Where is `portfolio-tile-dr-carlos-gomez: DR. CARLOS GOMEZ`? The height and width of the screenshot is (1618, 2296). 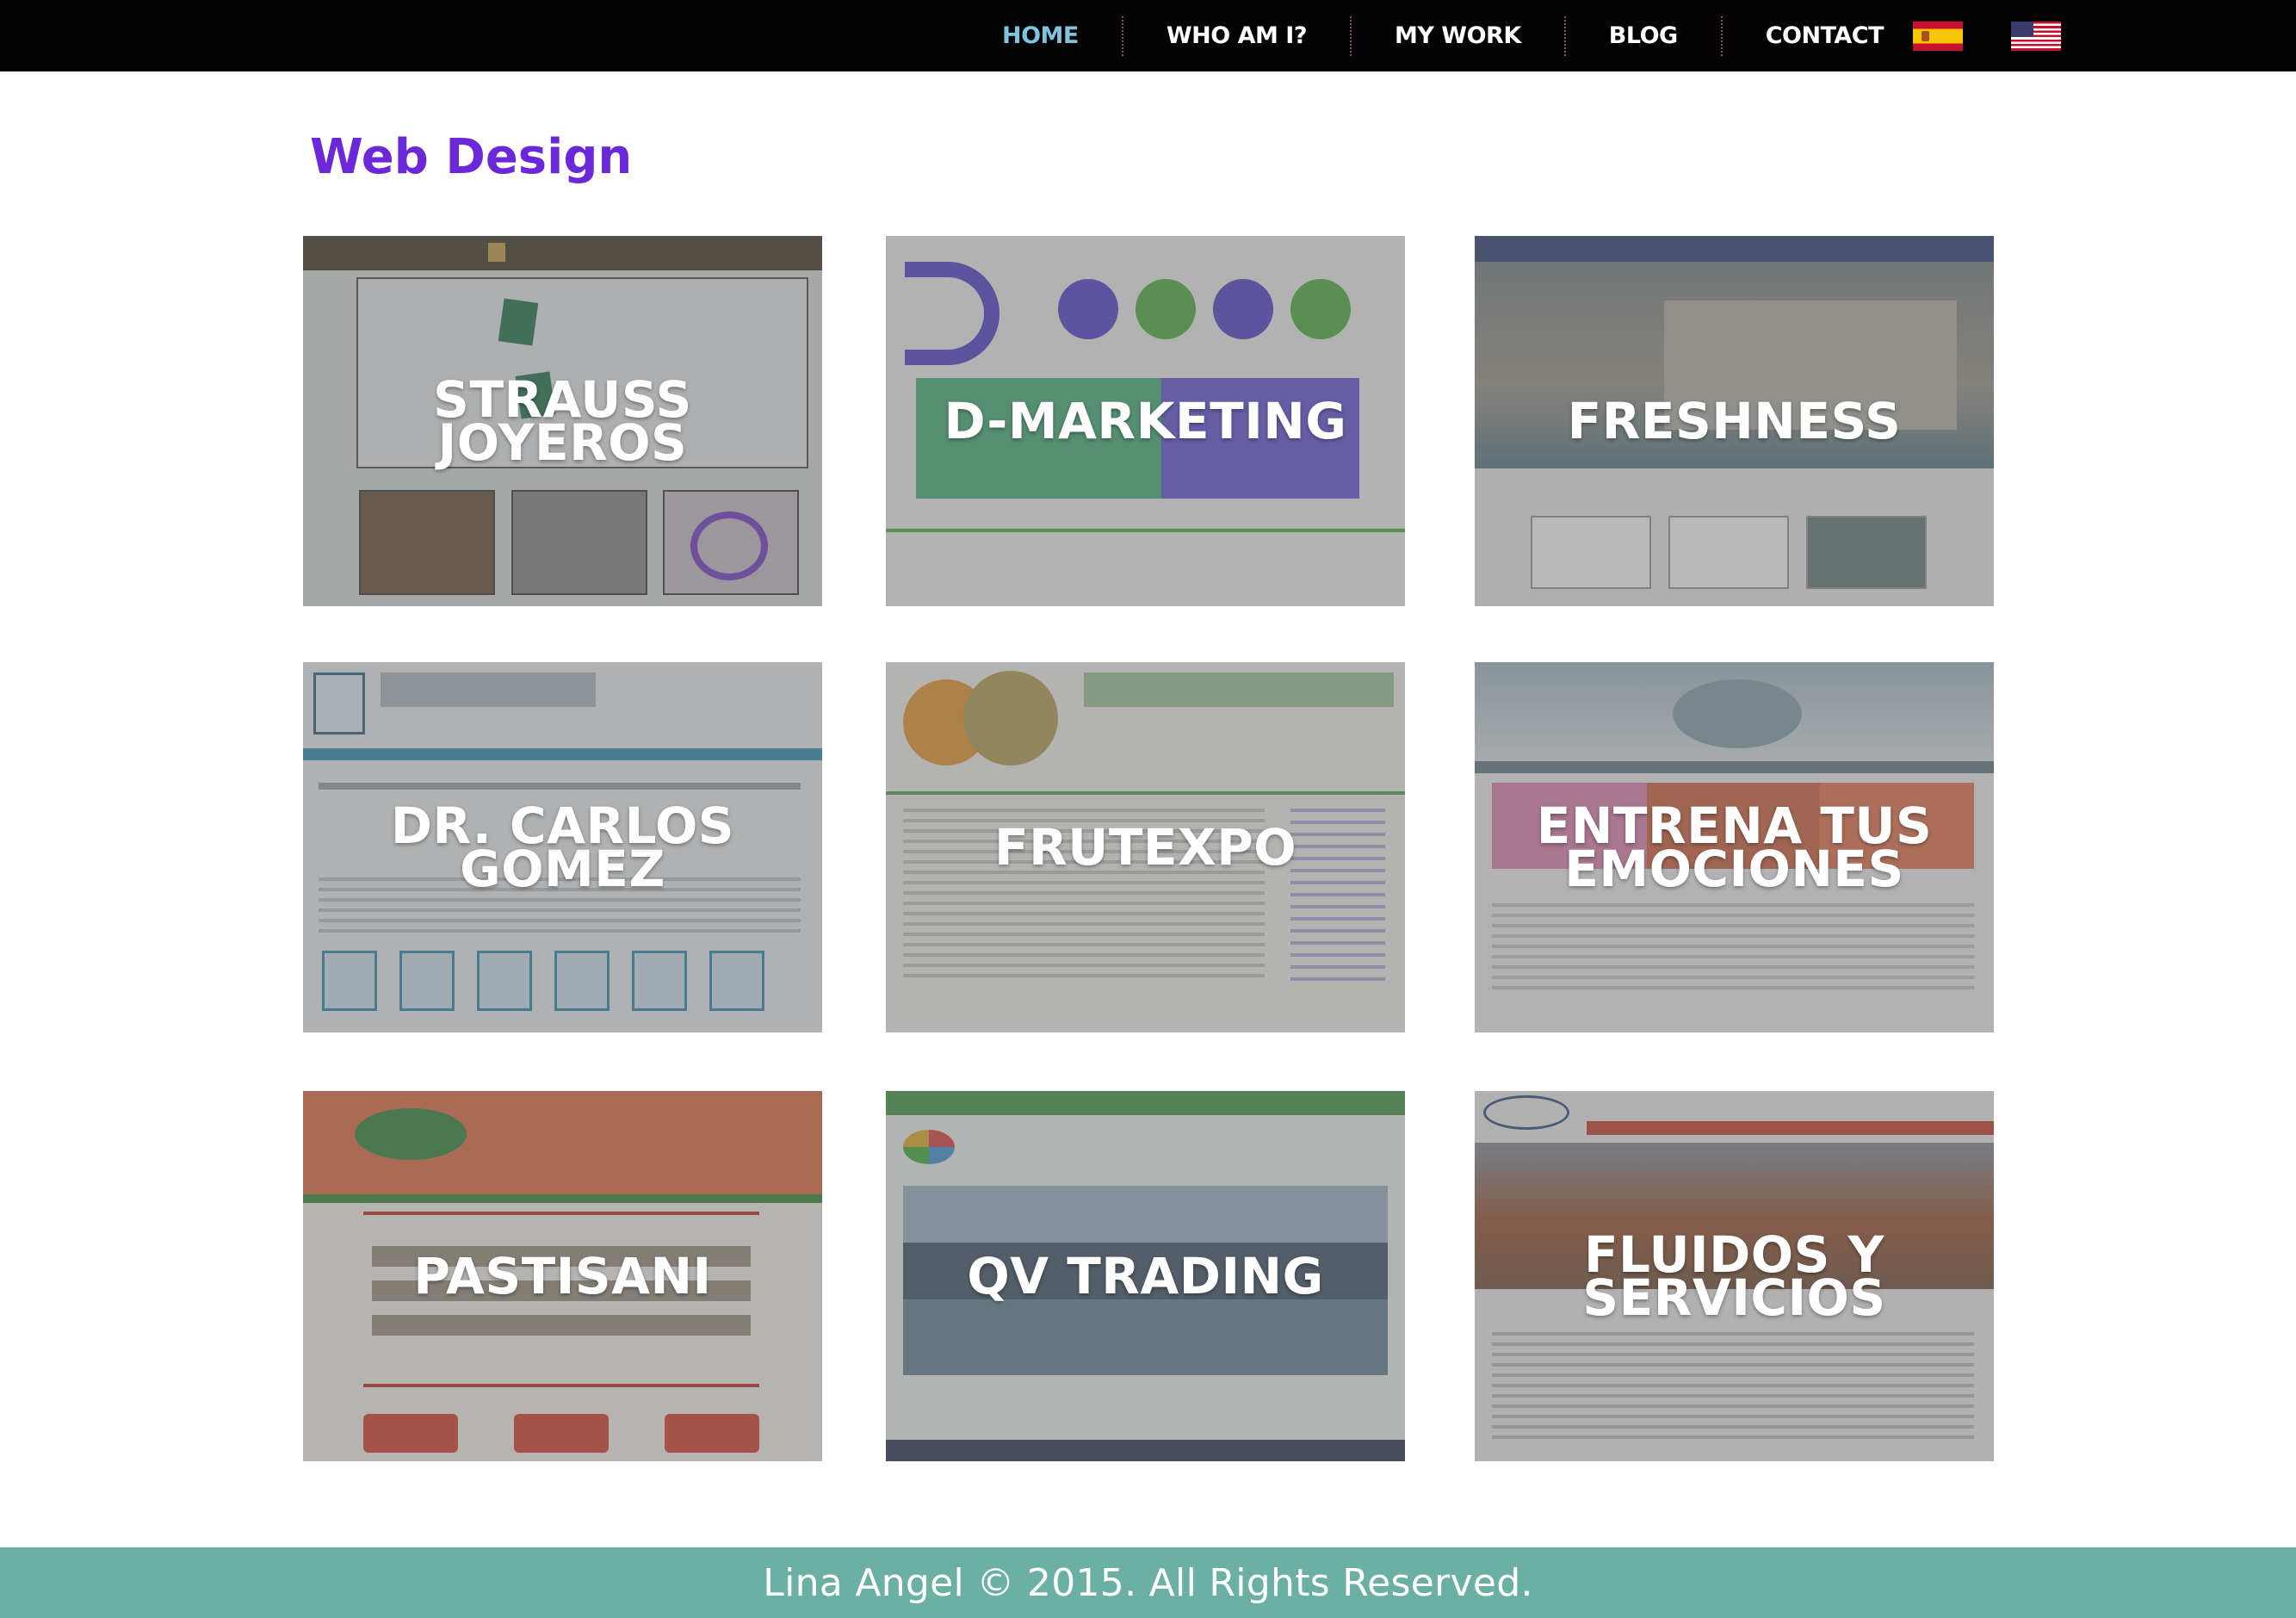 portfolio-tile-dr-carlos-gomez: DR. CARLOS GOMEZ is located at coordinates (562, 847).